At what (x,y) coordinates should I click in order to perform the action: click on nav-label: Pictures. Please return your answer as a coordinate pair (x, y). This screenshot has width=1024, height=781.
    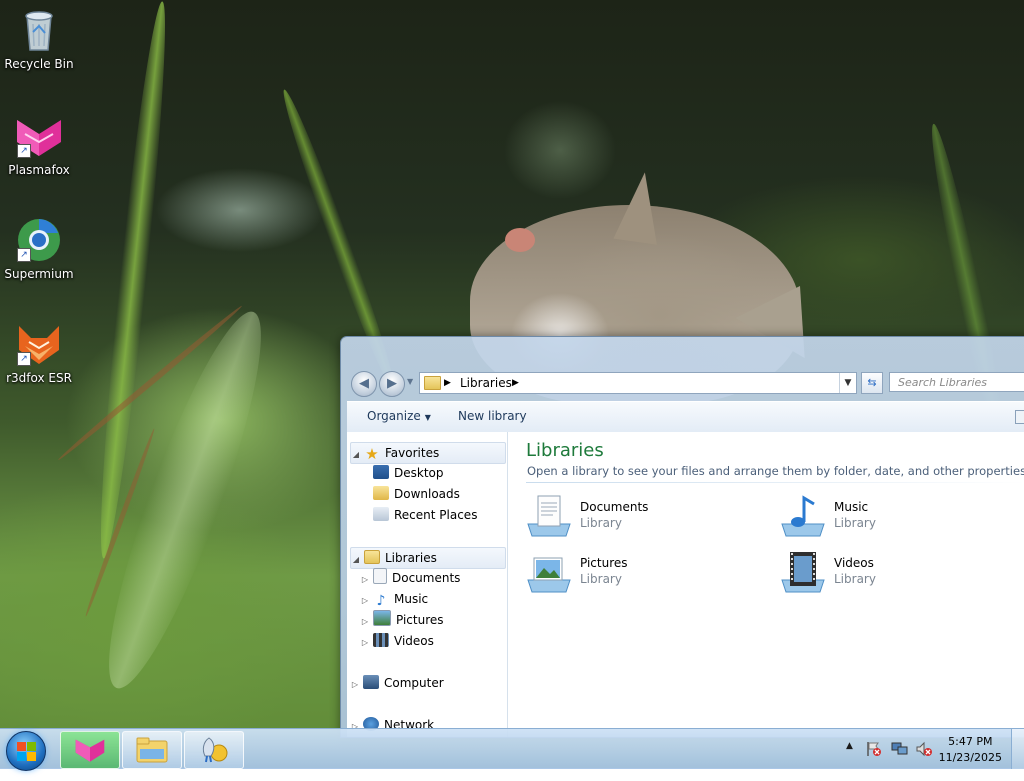
    Looking at the image, I should click on (420, 620).